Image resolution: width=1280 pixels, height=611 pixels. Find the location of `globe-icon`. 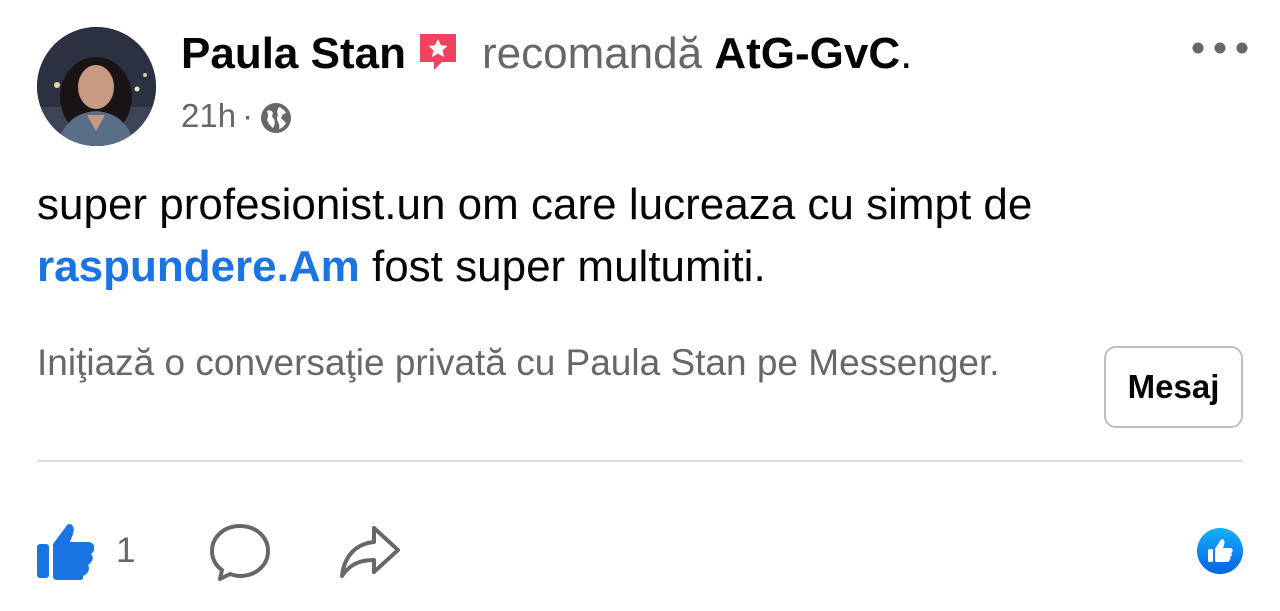

globe-icon is located at coordinates (276, 123).